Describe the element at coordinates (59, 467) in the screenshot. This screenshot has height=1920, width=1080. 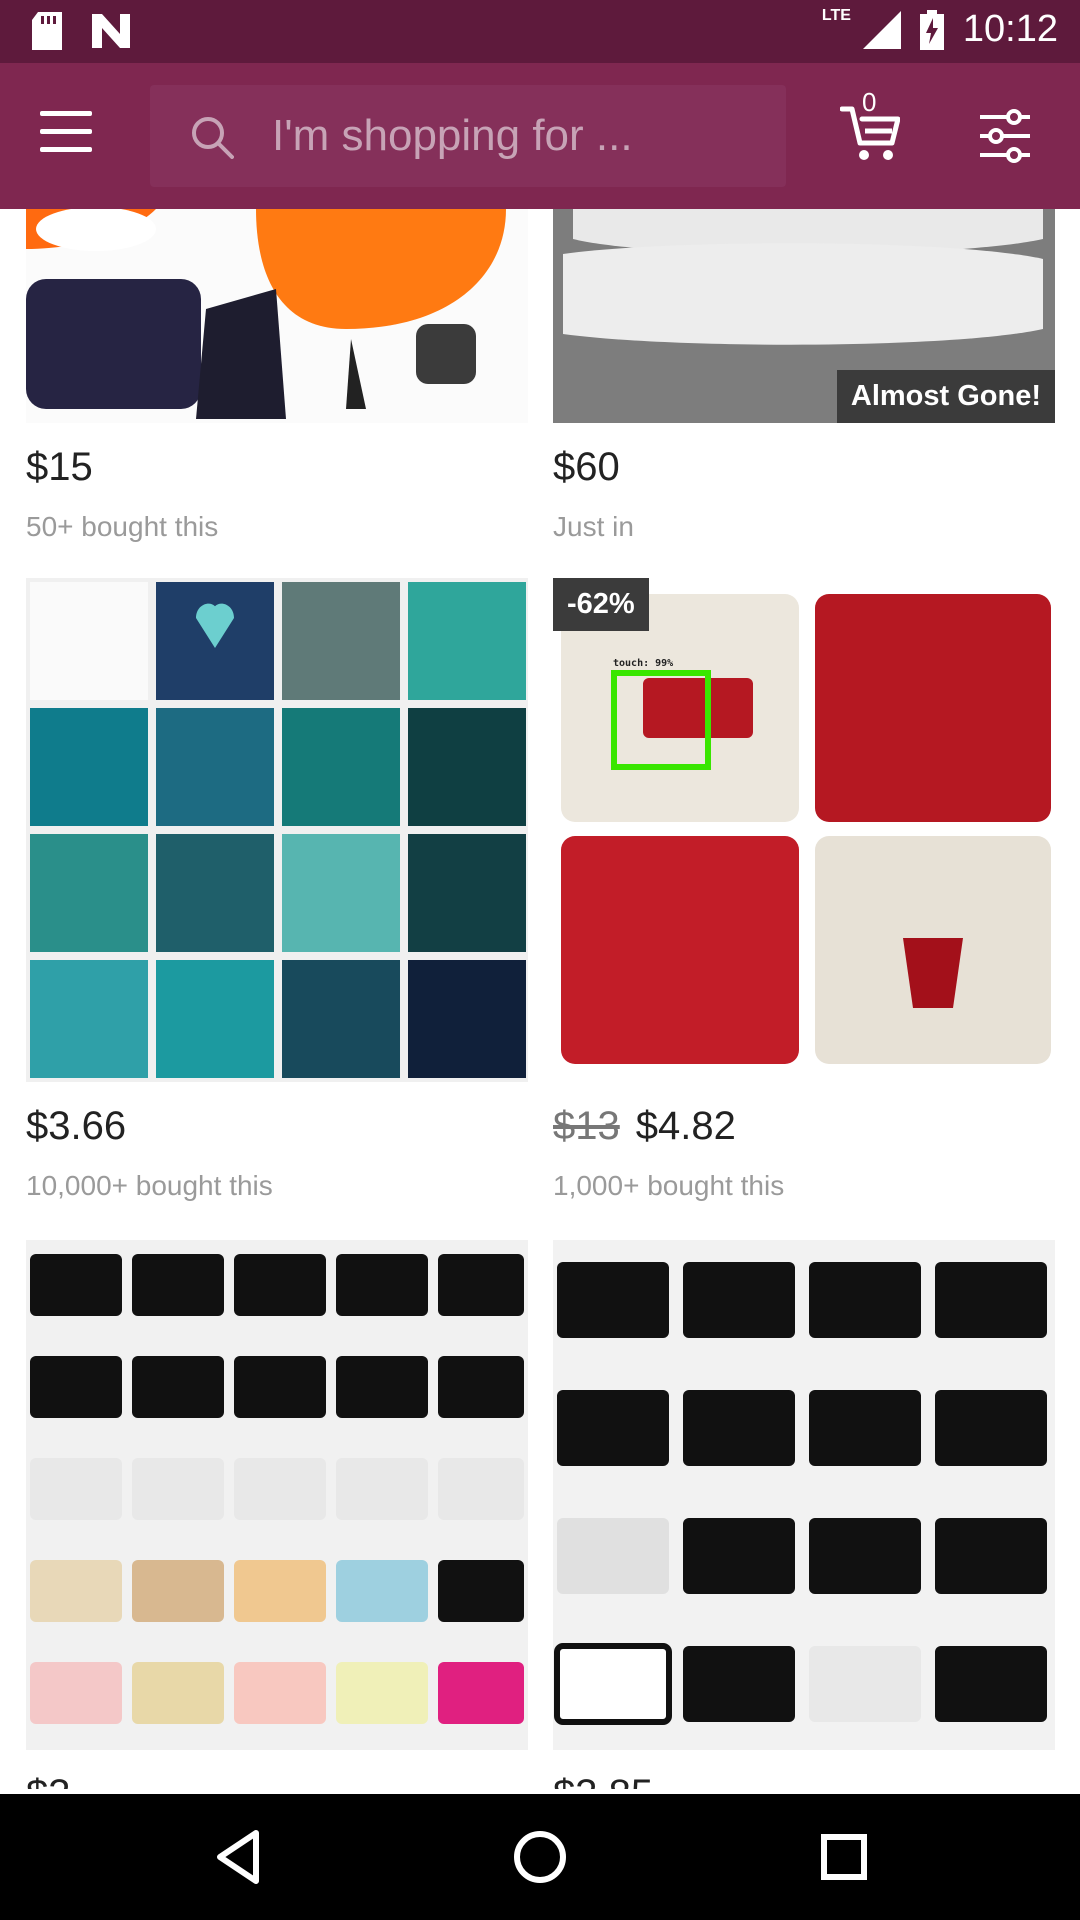
I see `product-price: $15` at that location.